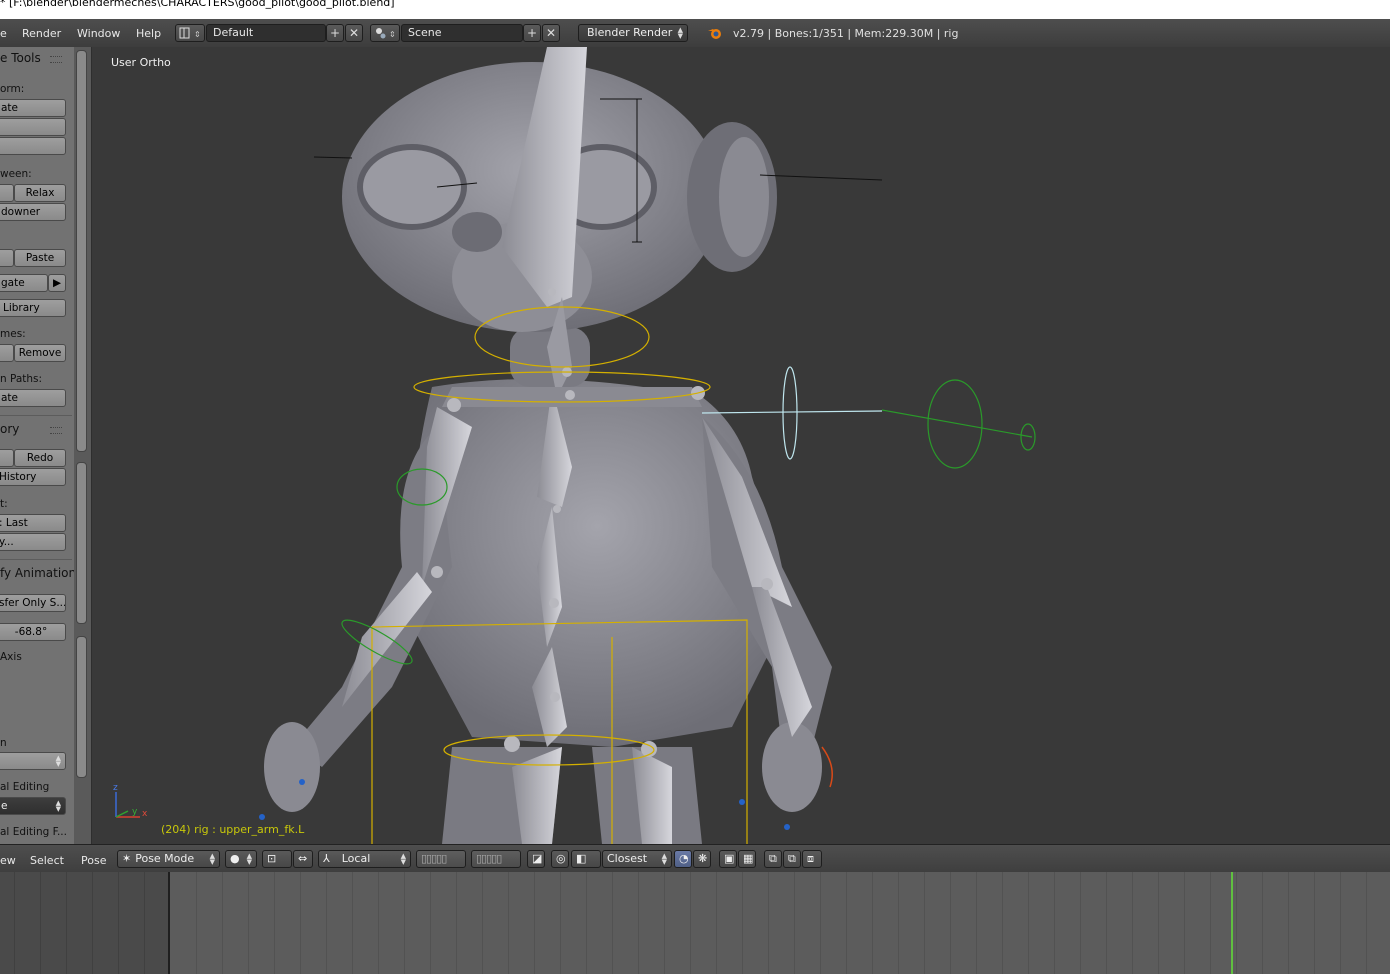  What do you see at coordinates (8, 860) in the screenshot?
I see `menu-view-partial: ew` at bounding box center [8, 860].